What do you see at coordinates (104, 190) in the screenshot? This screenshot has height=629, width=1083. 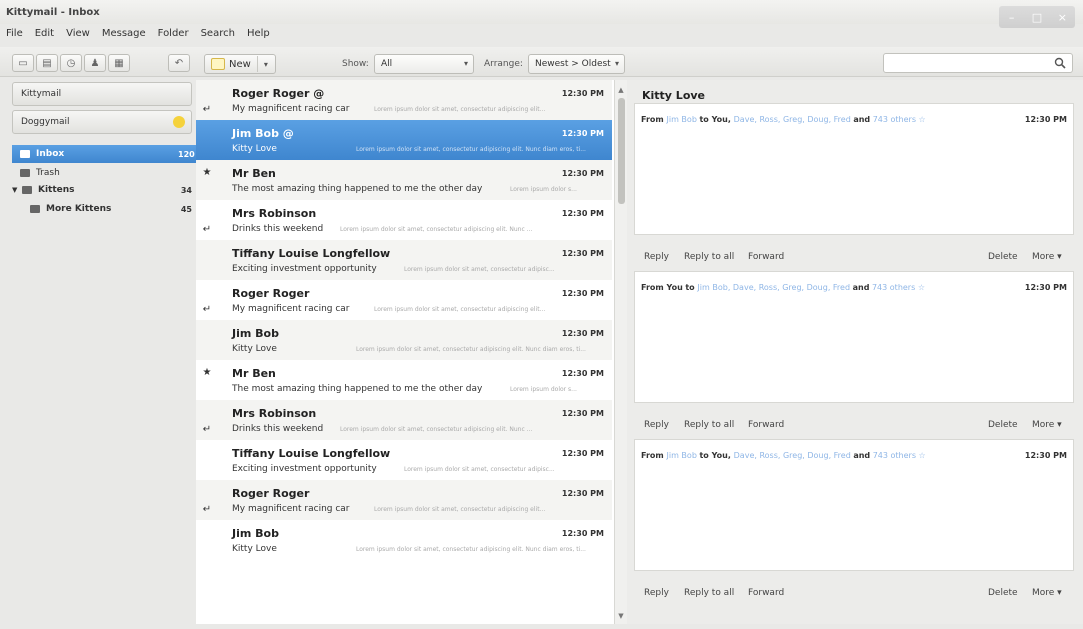 I see `folder-kittens: ▼ Kittens 34` at bounding box center [104, 190].